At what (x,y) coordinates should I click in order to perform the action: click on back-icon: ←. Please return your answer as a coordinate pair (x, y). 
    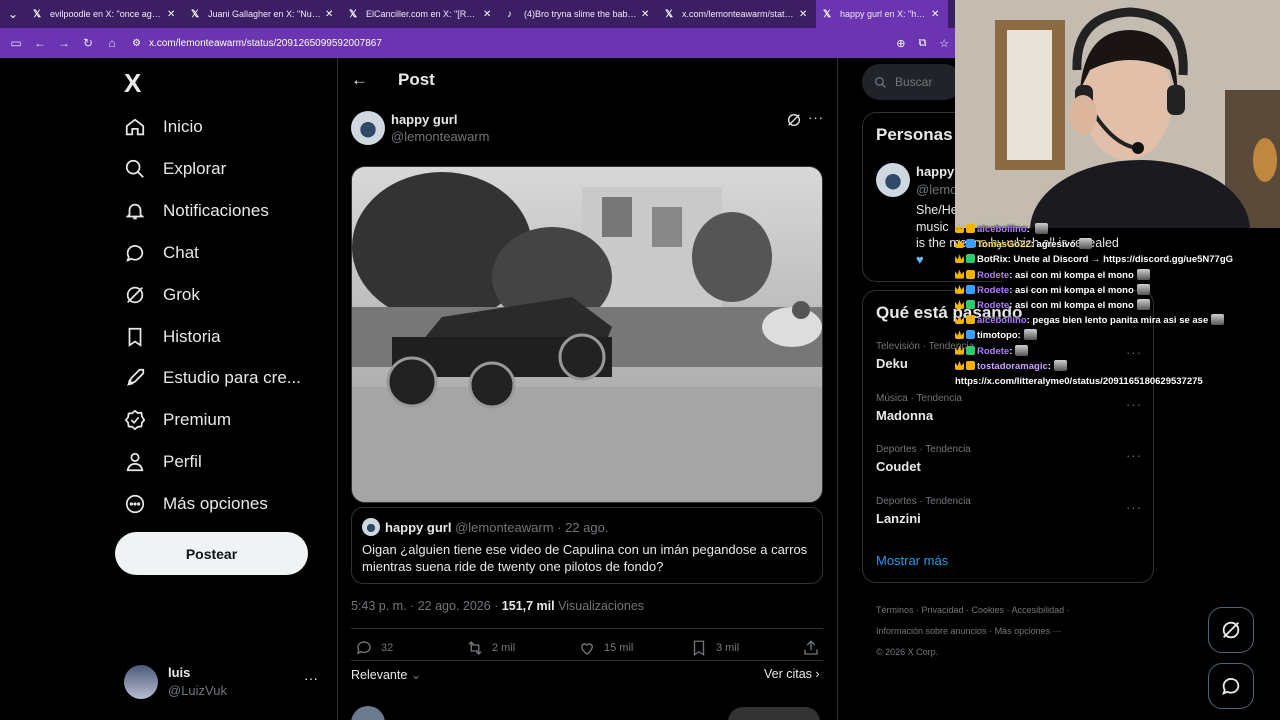
    Looking at the image, I should click on (40, 43).